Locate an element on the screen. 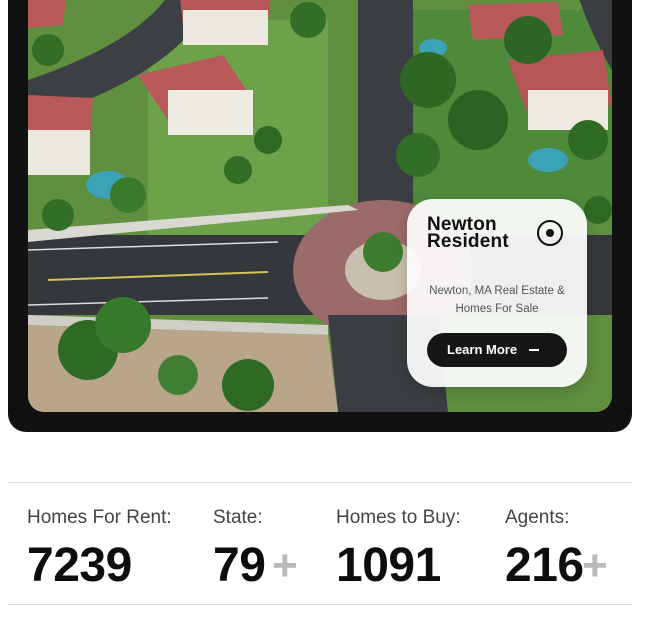  state-label: State: is located at coordinates (238, 517).